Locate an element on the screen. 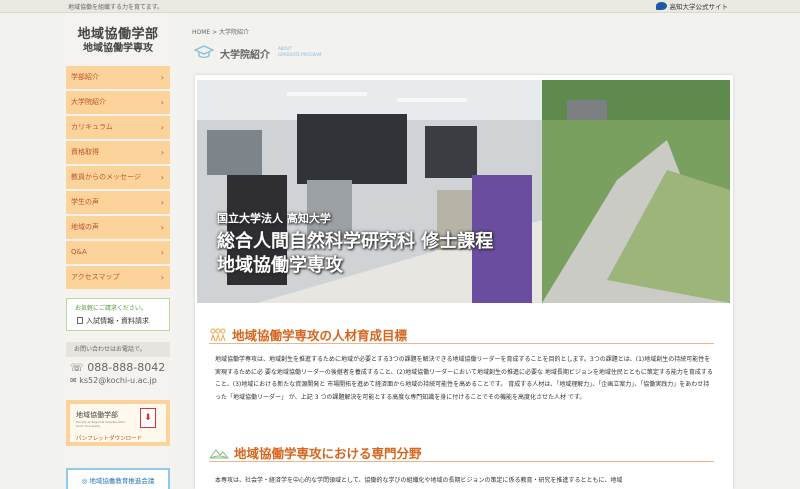 This screenshot has height=489, width=800. nav-item-graduate: 大学院紹介 › is located at coordinates (118, 102).